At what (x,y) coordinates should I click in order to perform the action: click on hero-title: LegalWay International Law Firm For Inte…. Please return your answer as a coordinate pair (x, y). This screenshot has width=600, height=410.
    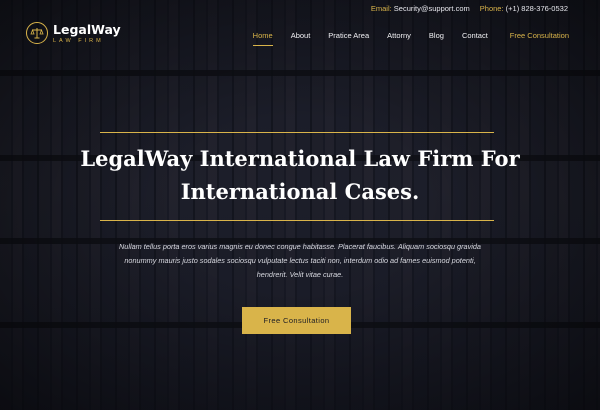
    Looking at the image, I should click on (300, 175).